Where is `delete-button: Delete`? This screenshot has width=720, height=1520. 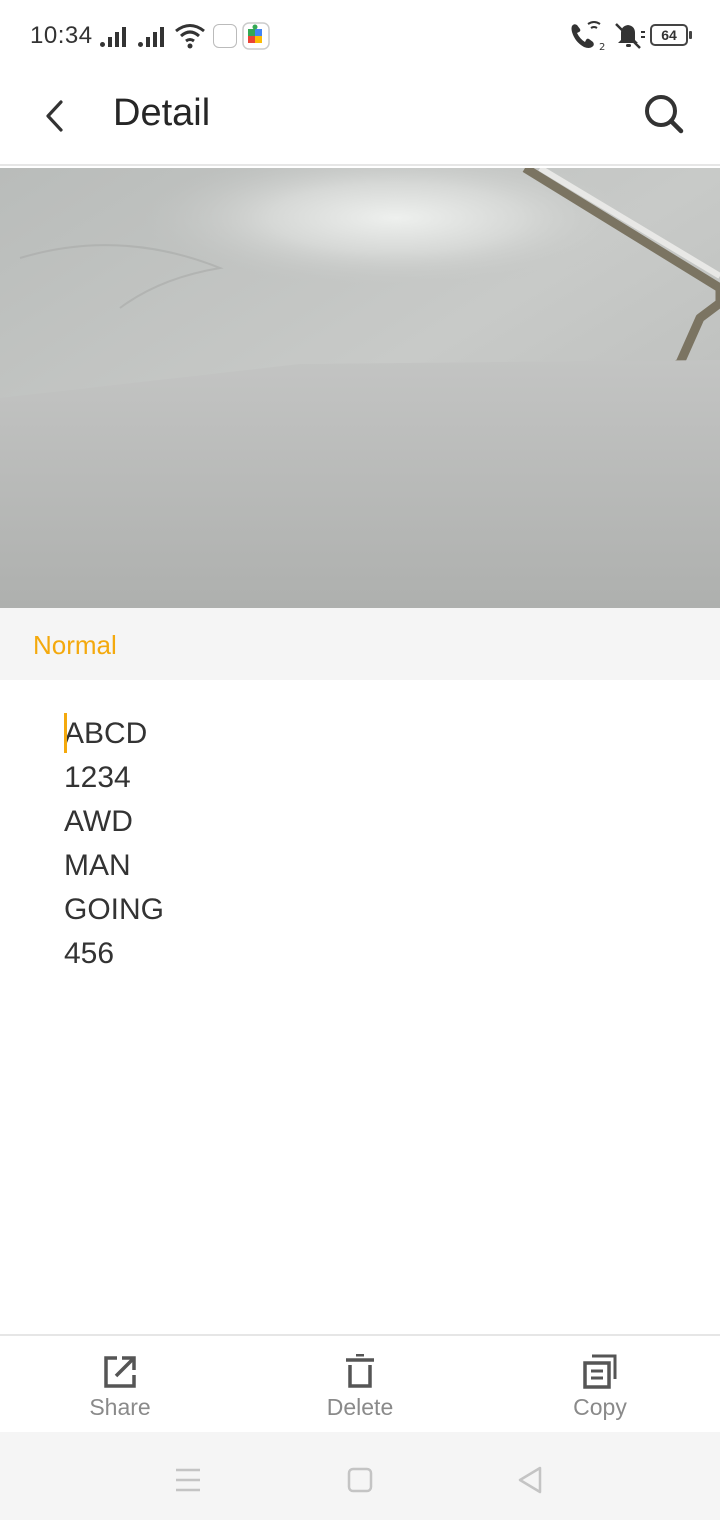 delete-button: Delete is located at coordinates (360, 1392).